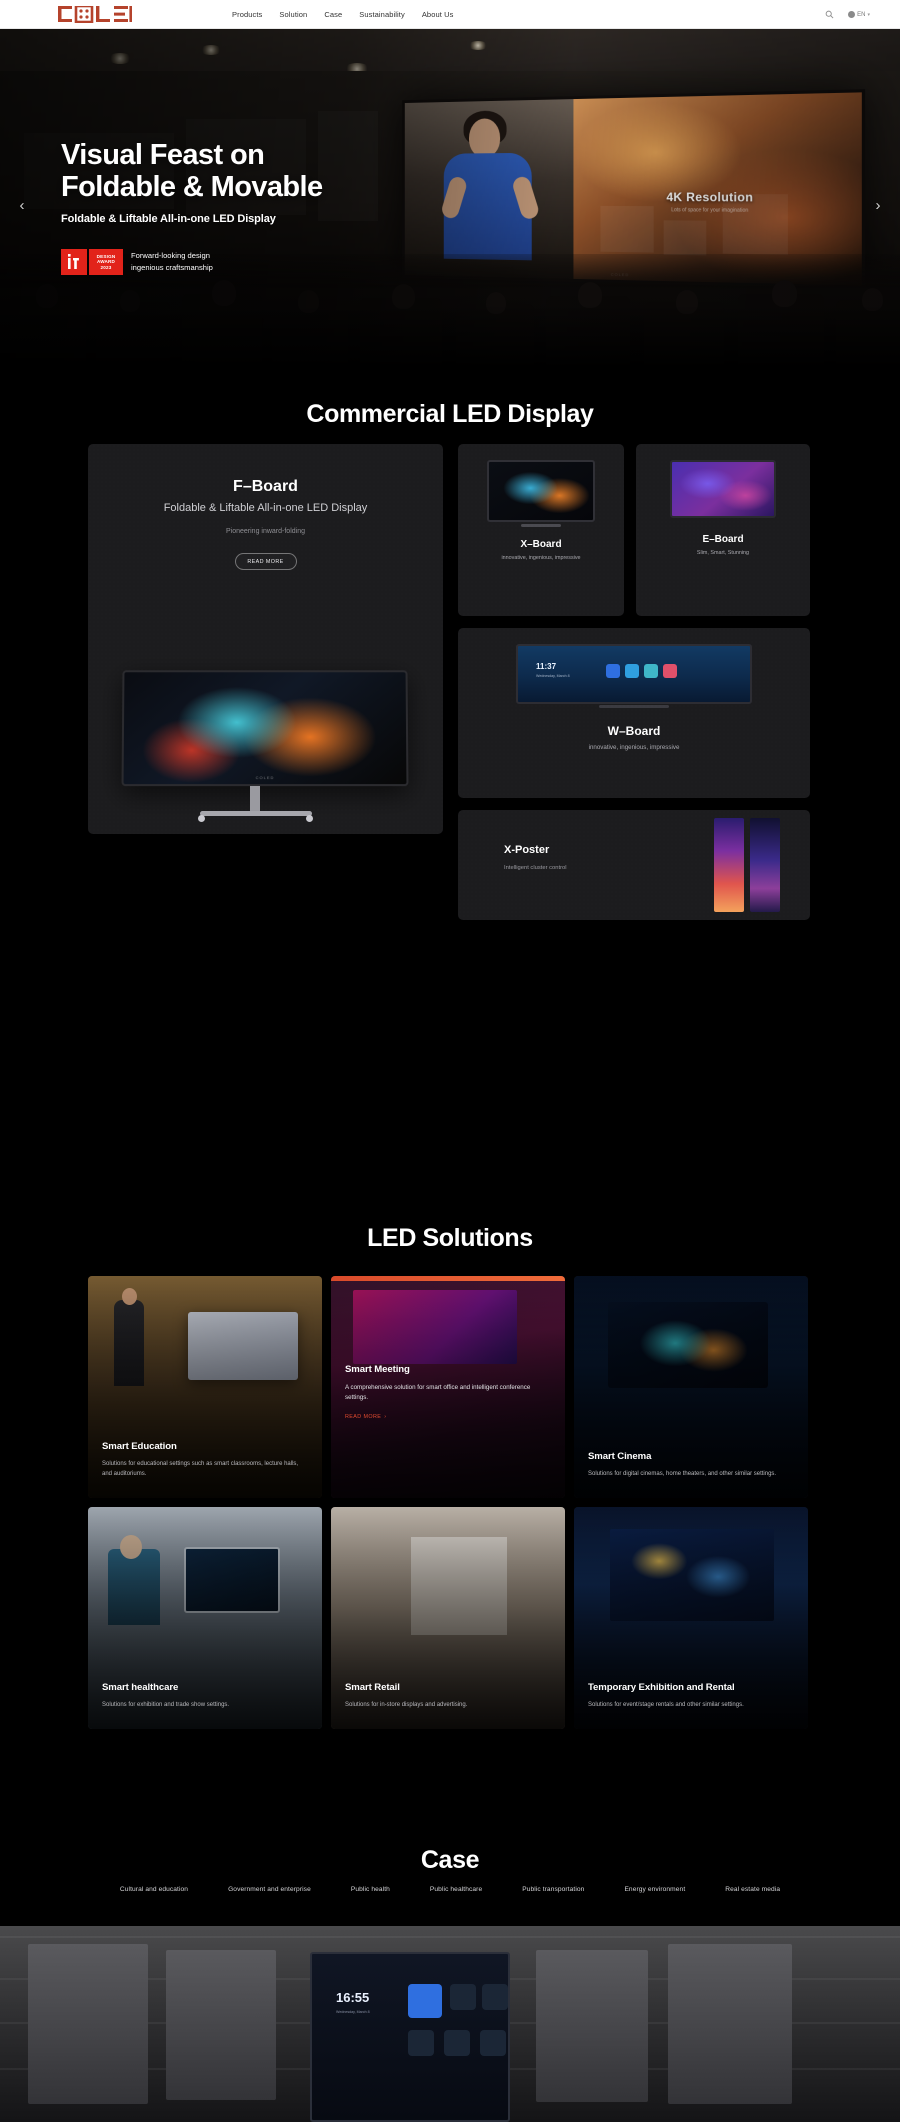 The width and height of the screenshot is (900, 2122). I want to click on w-board-screen-date: Wednesday, March 8, so click(553, 676).